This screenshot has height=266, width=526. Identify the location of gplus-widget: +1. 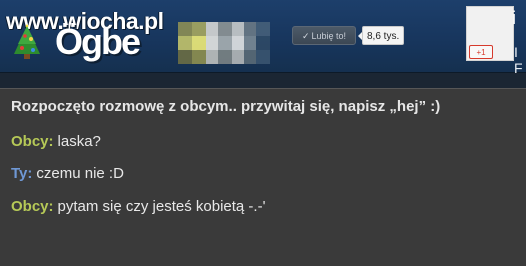
(490, 33).